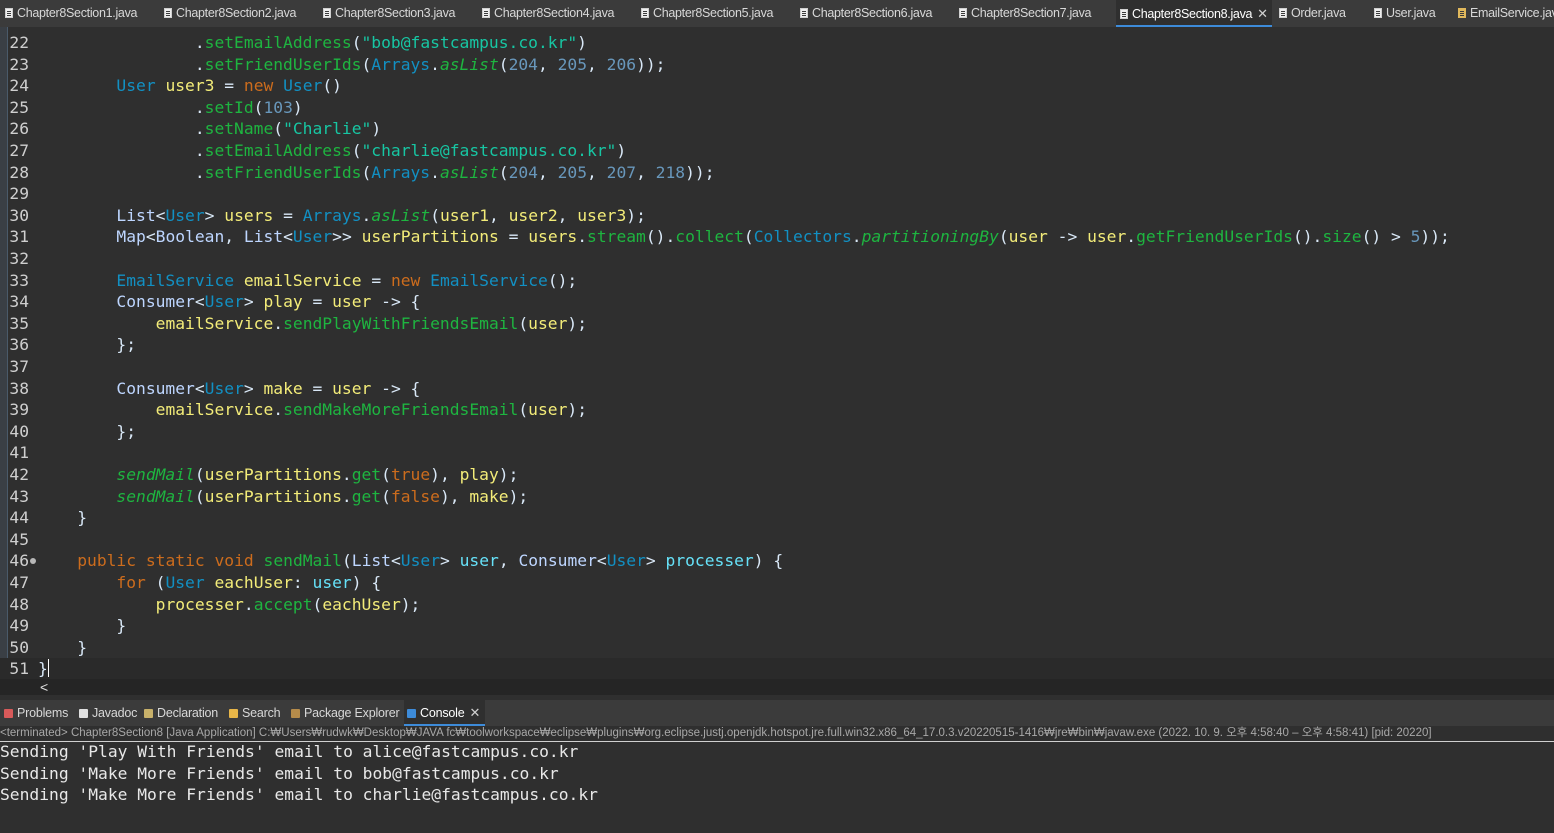  What do you see at coordinates (36, 713) in the screenshot?
I see `view-tab-problems: Problems` at bounding box center [36, 713].